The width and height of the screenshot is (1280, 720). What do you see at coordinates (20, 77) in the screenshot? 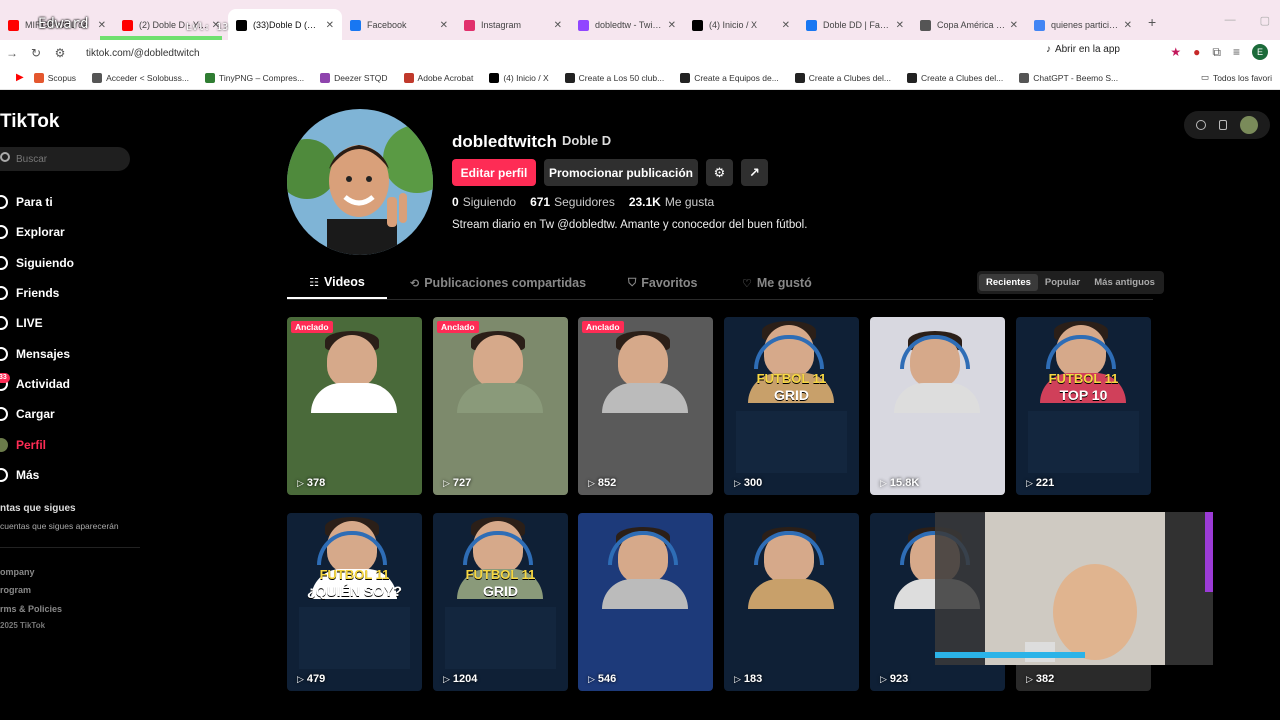
I see `youtube-icon: ▶` at bounding box center [20, 77].